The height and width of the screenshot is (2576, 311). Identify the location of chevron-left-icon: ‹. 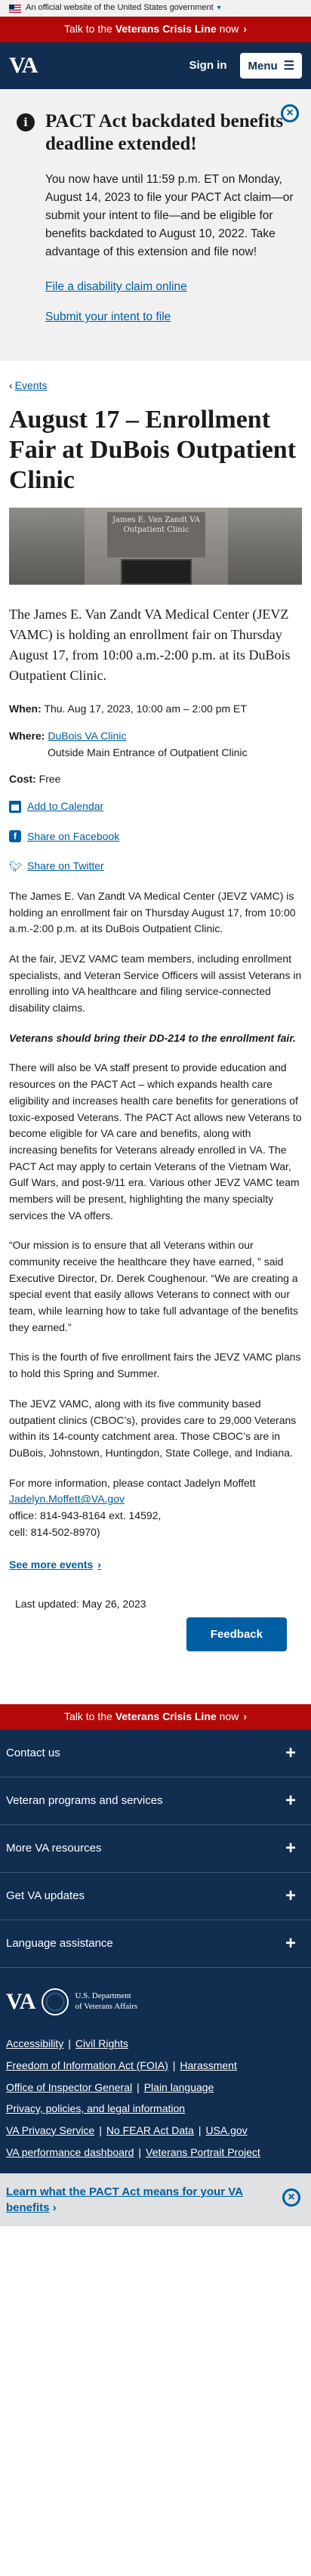
(11, 385).